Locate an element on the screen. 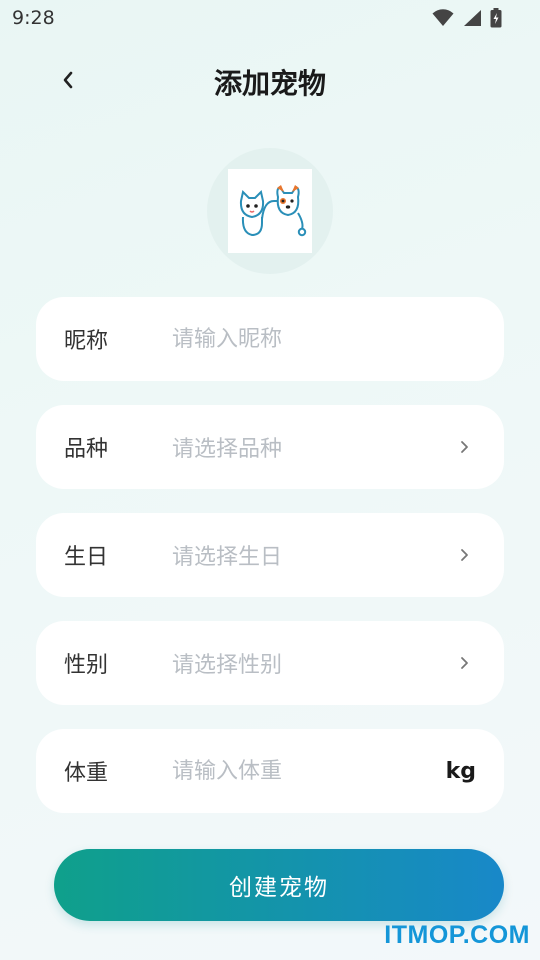 This screenshot has width=540, height=960. birthday-select: 请选择生日 is located at coordinates (227, 555).